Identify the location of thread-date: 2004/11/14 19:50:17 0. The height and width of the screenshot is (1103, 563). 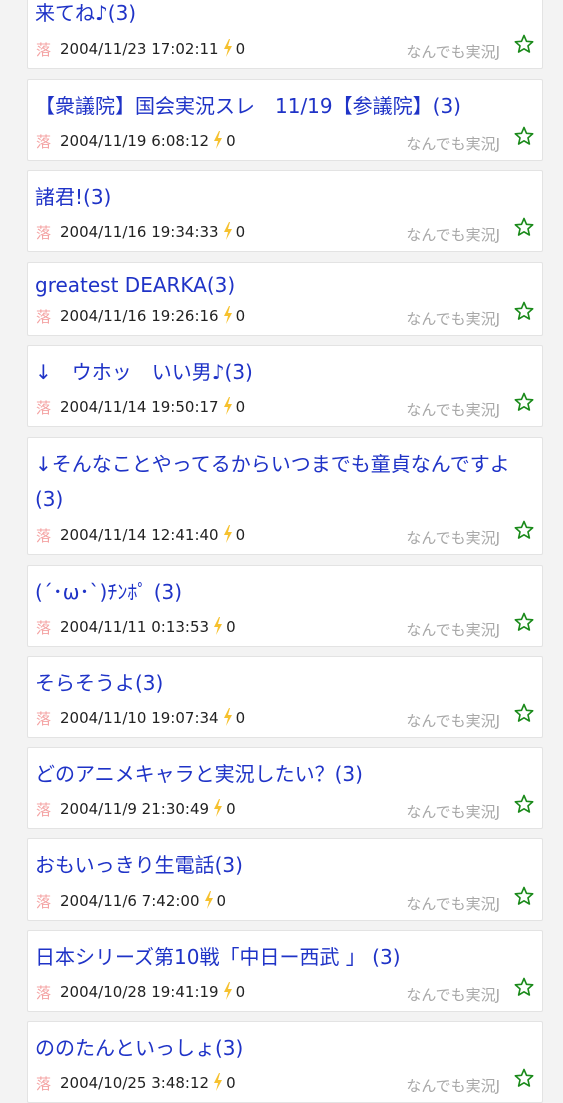
(152, 408).